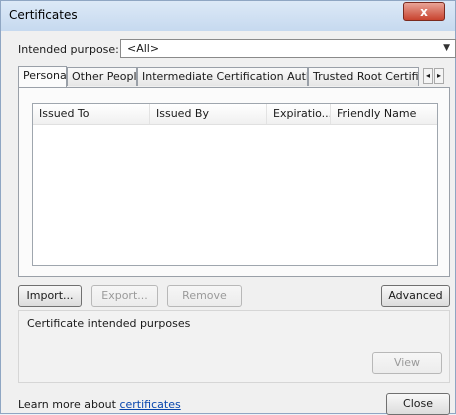  What do you see at coordinates (43, 15) in the screenshot?
I see `window-title: Certificates` at bounding box center [43, 15].